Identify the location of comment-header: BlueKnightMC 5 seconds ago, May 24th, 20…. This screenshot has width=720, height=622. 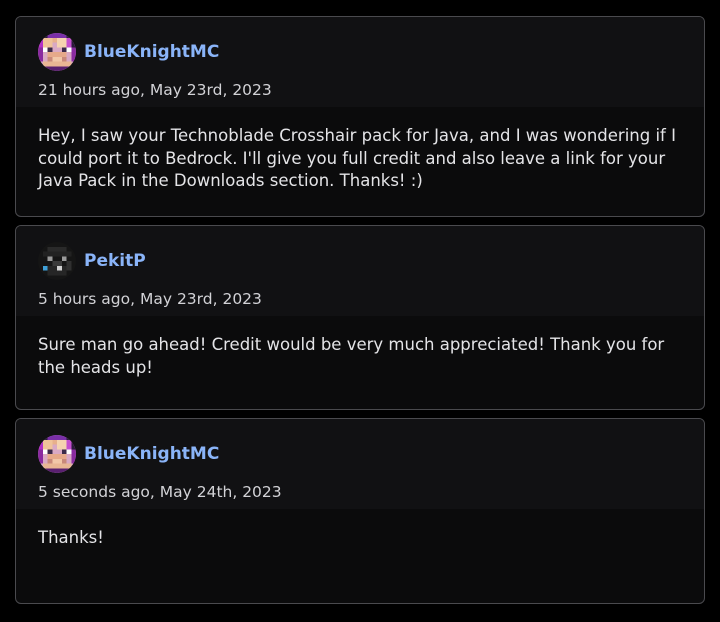
(360, 464).